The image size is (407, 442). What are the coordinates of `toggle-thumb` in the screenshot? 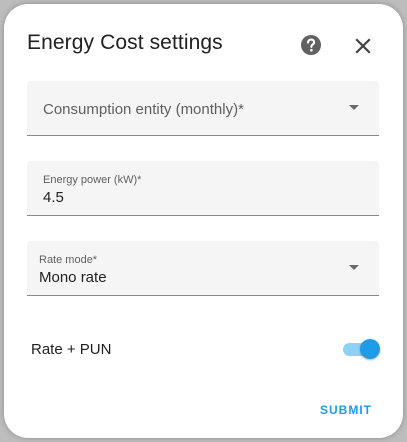 It's located at (370, 349).